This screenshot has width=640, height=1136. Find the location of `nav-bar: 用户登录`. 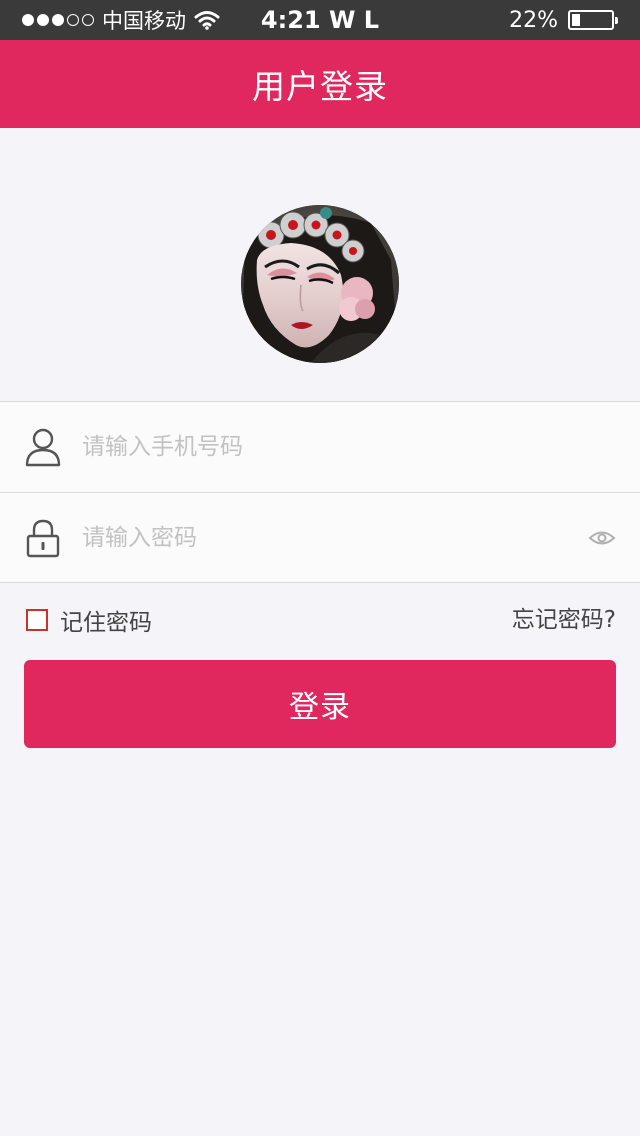

nav-bar: 用户登录 is located at coordinates (320, 84).